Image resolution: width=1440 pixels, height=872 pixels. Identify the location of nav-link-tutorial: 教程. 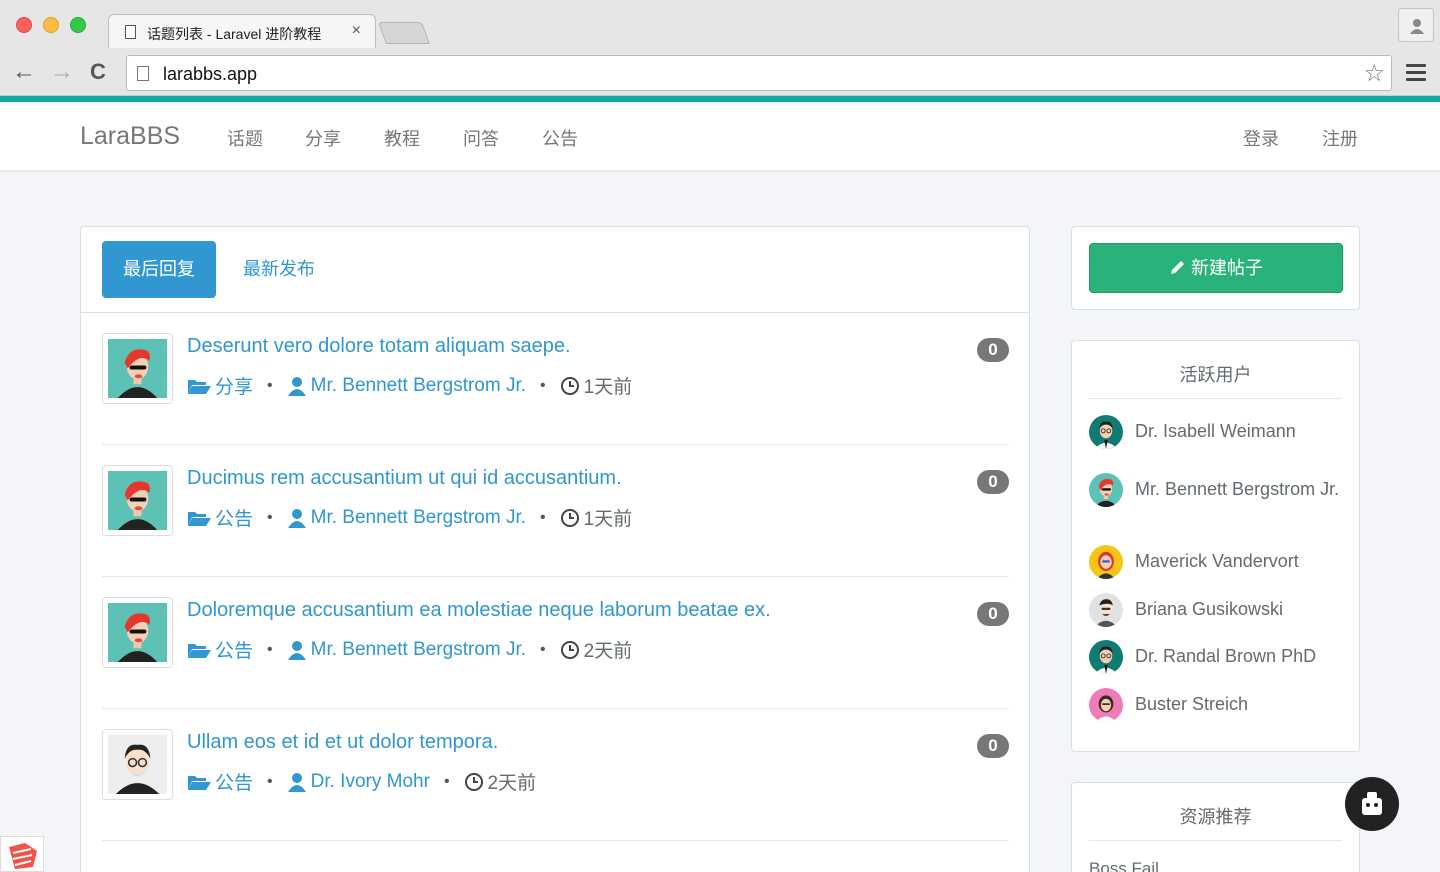
(402, 138).